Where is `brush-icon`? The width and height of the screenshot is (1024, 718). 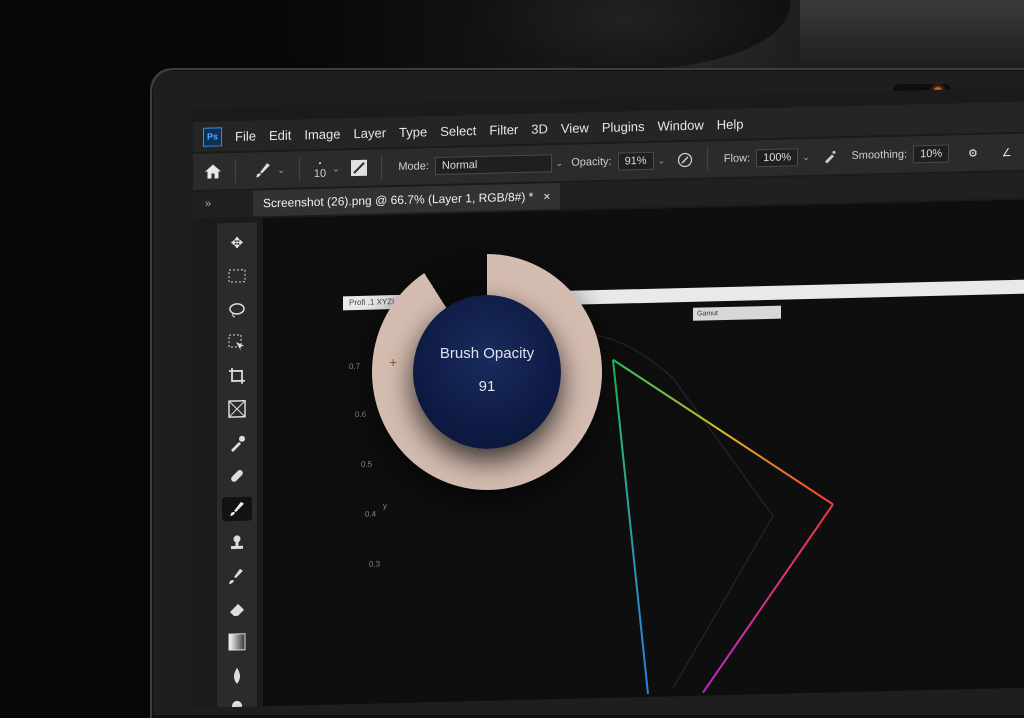
brush-icon is located at coordinates (237, 509).